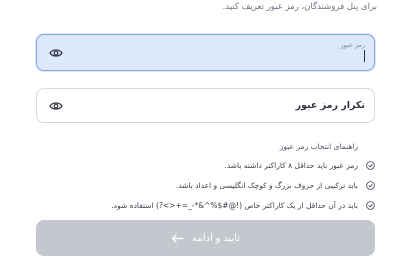 The height and width of the screenshot is (280, 411). I want to click on confirm-continue-label: تایید و ادامه, so click(216, 238).